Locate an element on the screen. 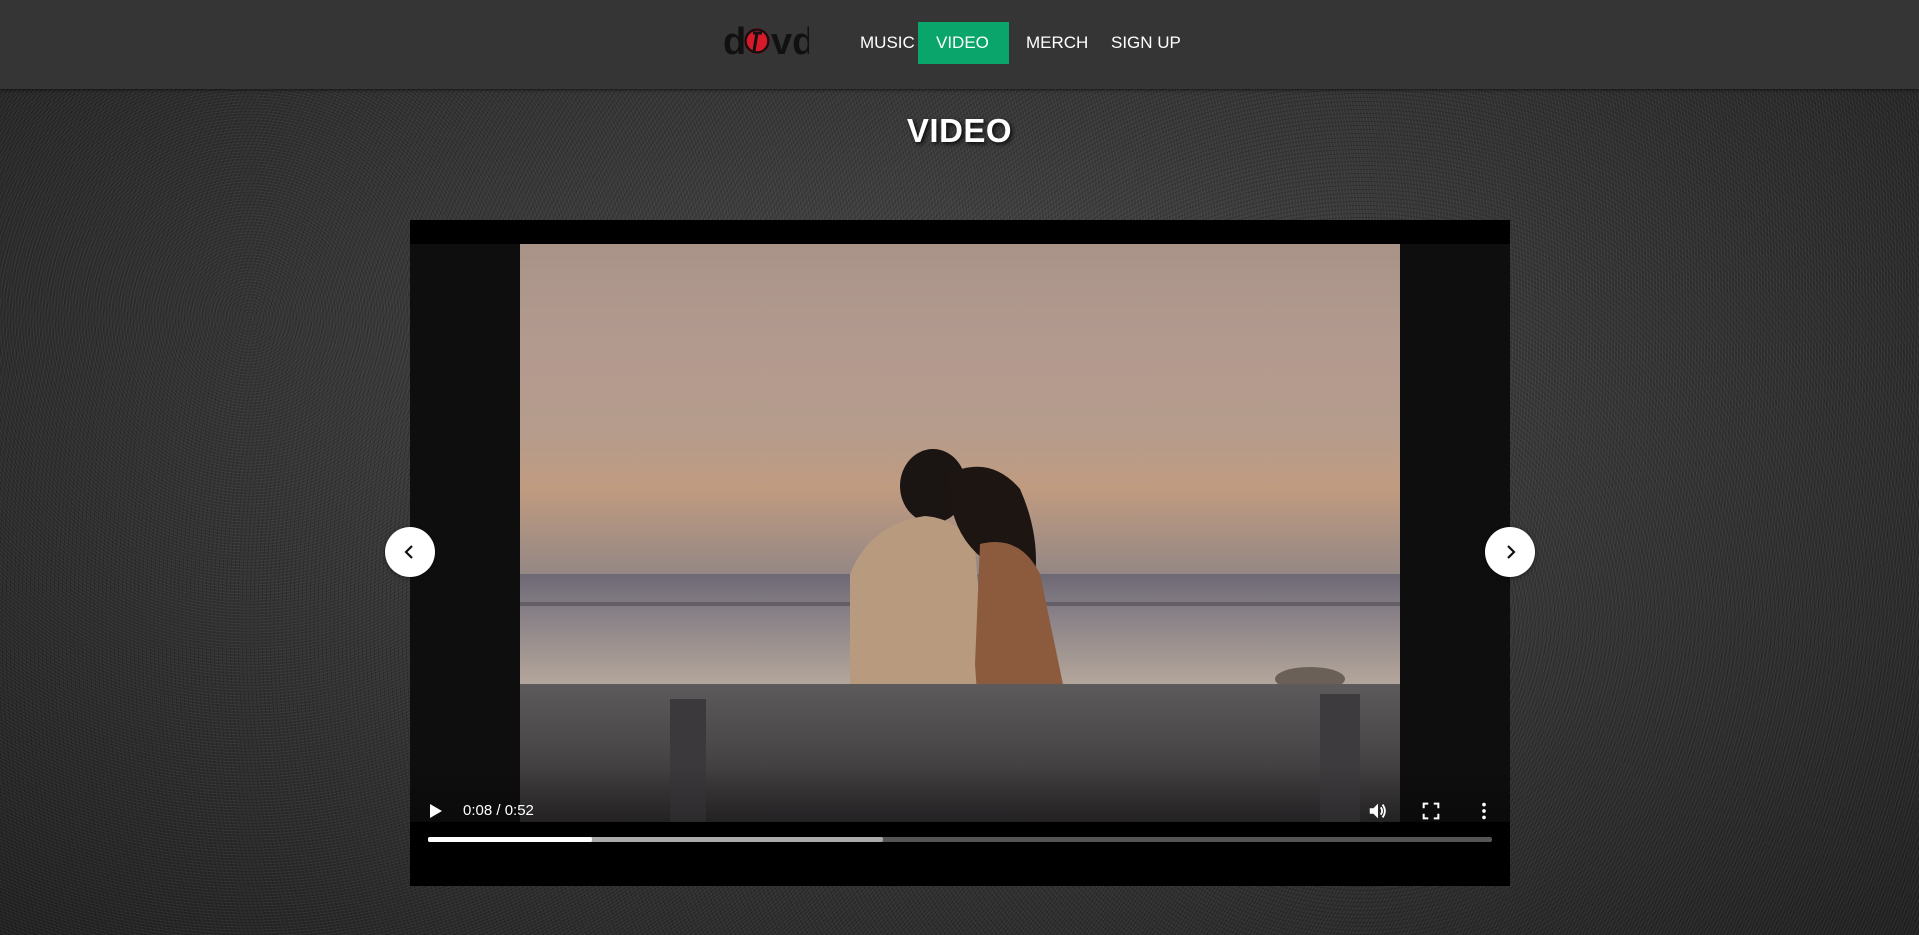 This screenshot has height=935, width=1919. logo-mark: d vd is located at coordinates (769, 42).